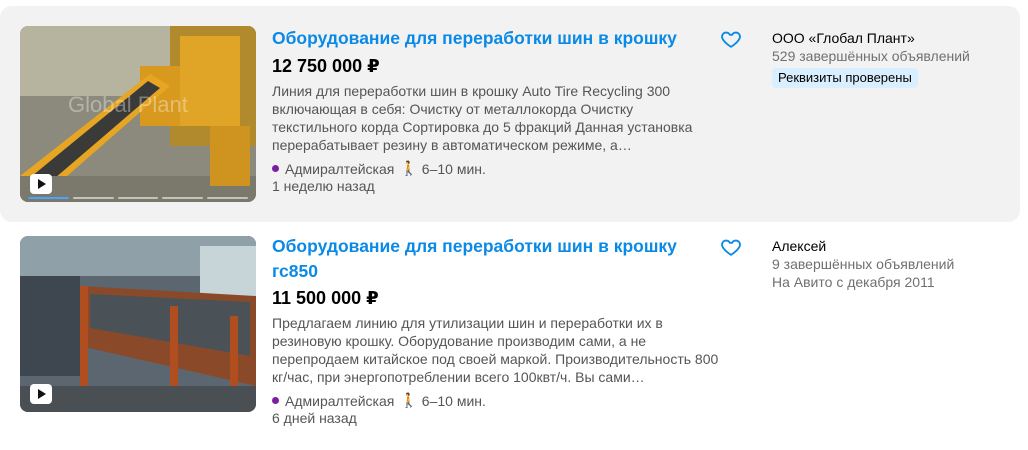 The height and width of the screenshot is (450, 1028). I want to click on listing-photo: Global Plant, so click(138, 114).